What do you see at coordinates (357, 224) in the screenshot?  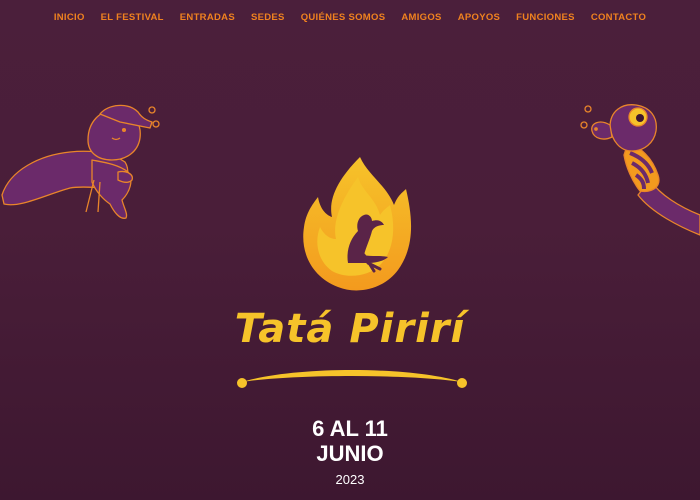 I see `flame-logo-icon` at bounding box center [357, 224].